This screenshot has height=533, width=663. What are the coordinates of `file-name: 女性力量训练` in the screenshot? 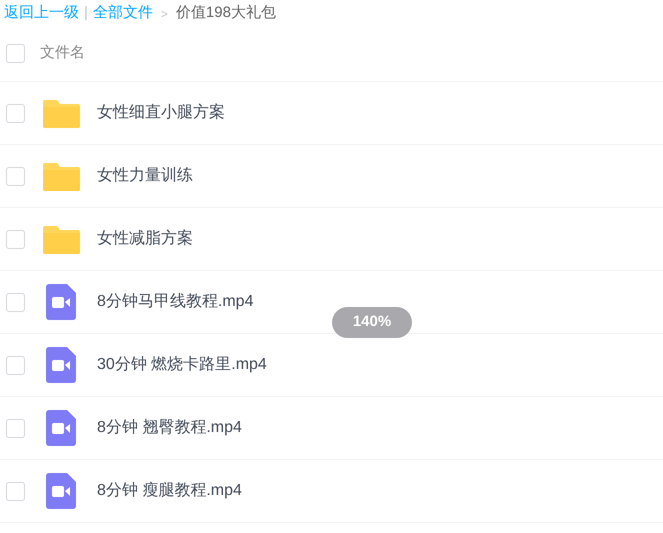 It's located at (145, 176).